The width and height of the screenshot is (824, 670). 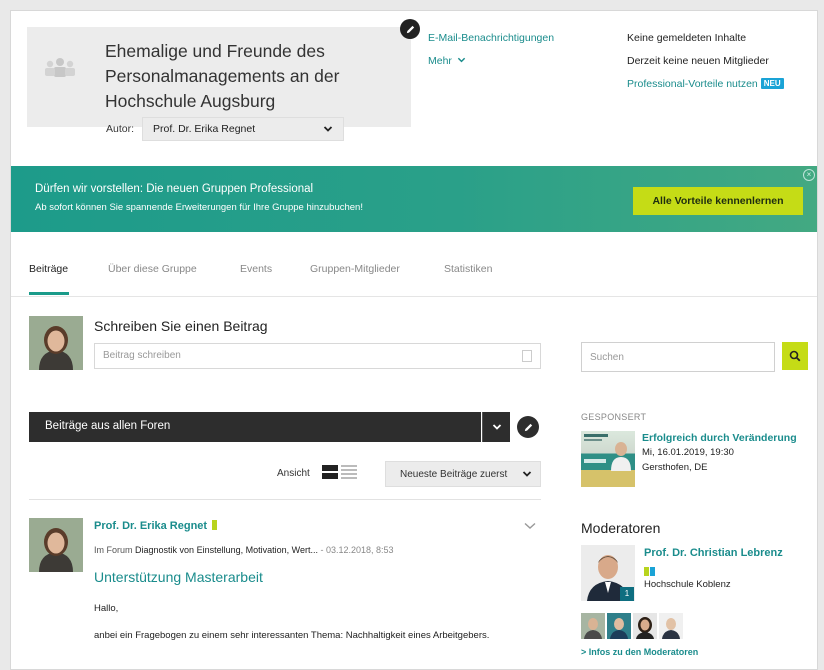 I want to click on group-icon, so click(x=60, y=67).